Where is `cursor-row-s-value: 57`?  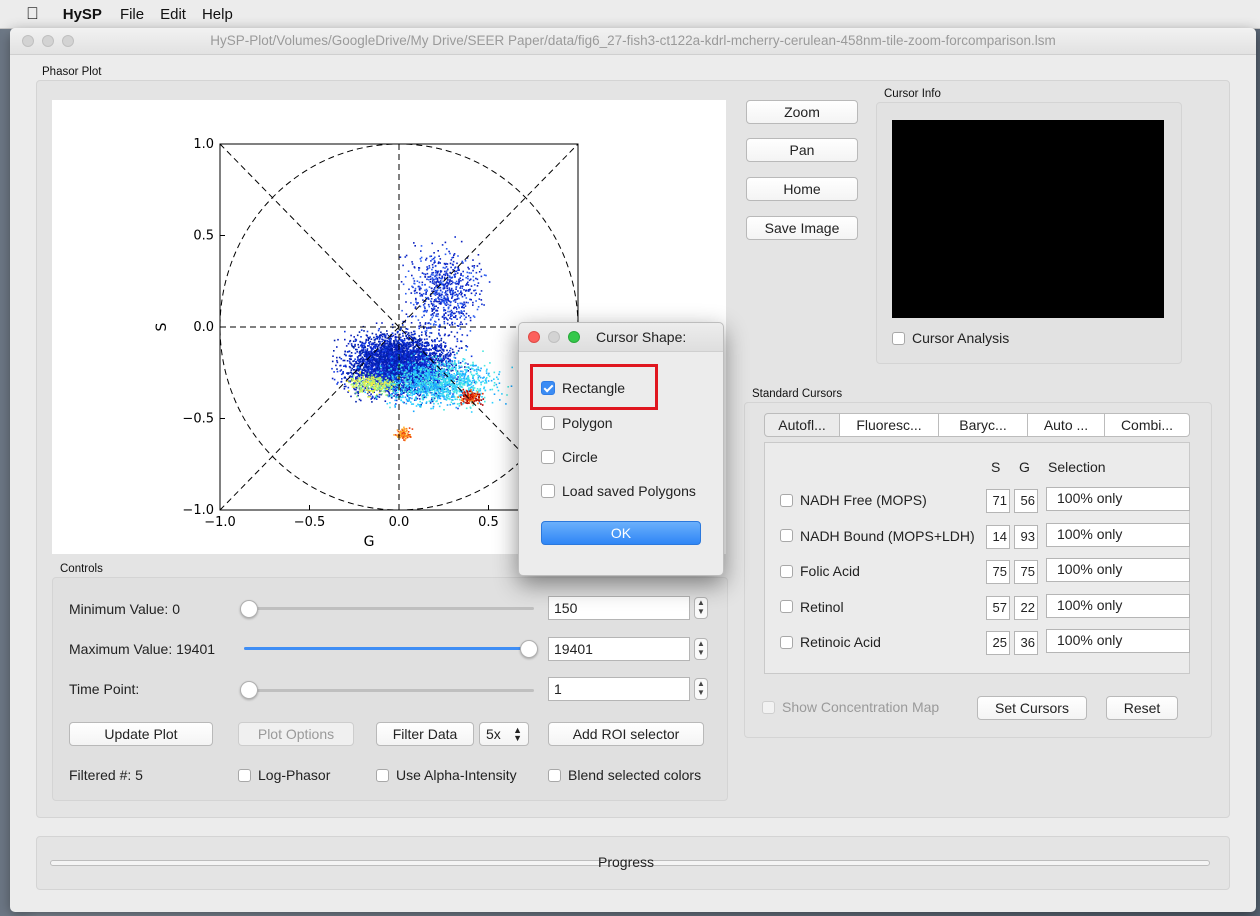
cursor-row-s-value: 57 is located at coordinates (998, 607).